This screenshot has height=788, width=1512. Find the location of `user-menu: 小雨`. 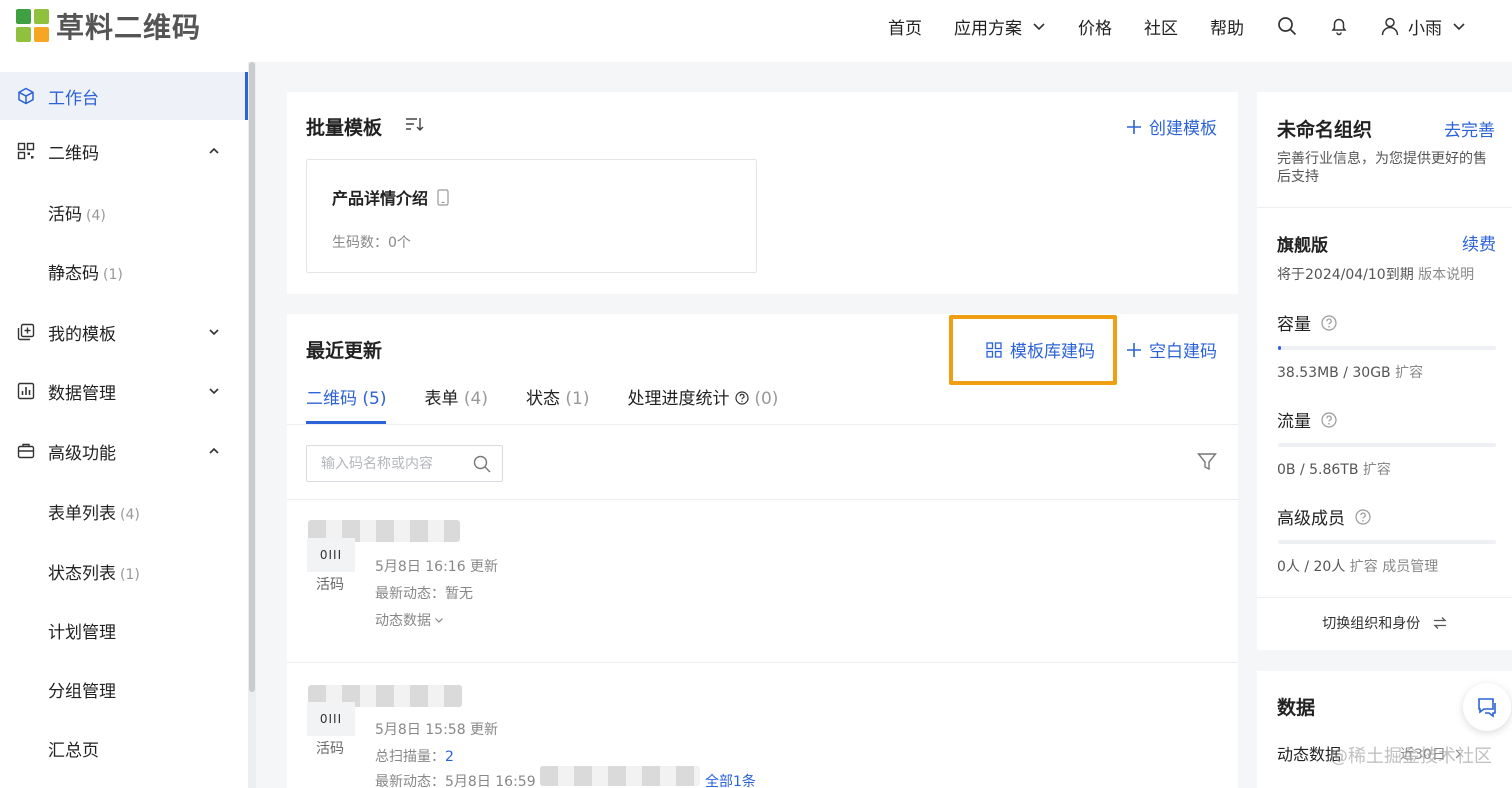

user-menu: 小雨 is located at coordinates (1423, 26).